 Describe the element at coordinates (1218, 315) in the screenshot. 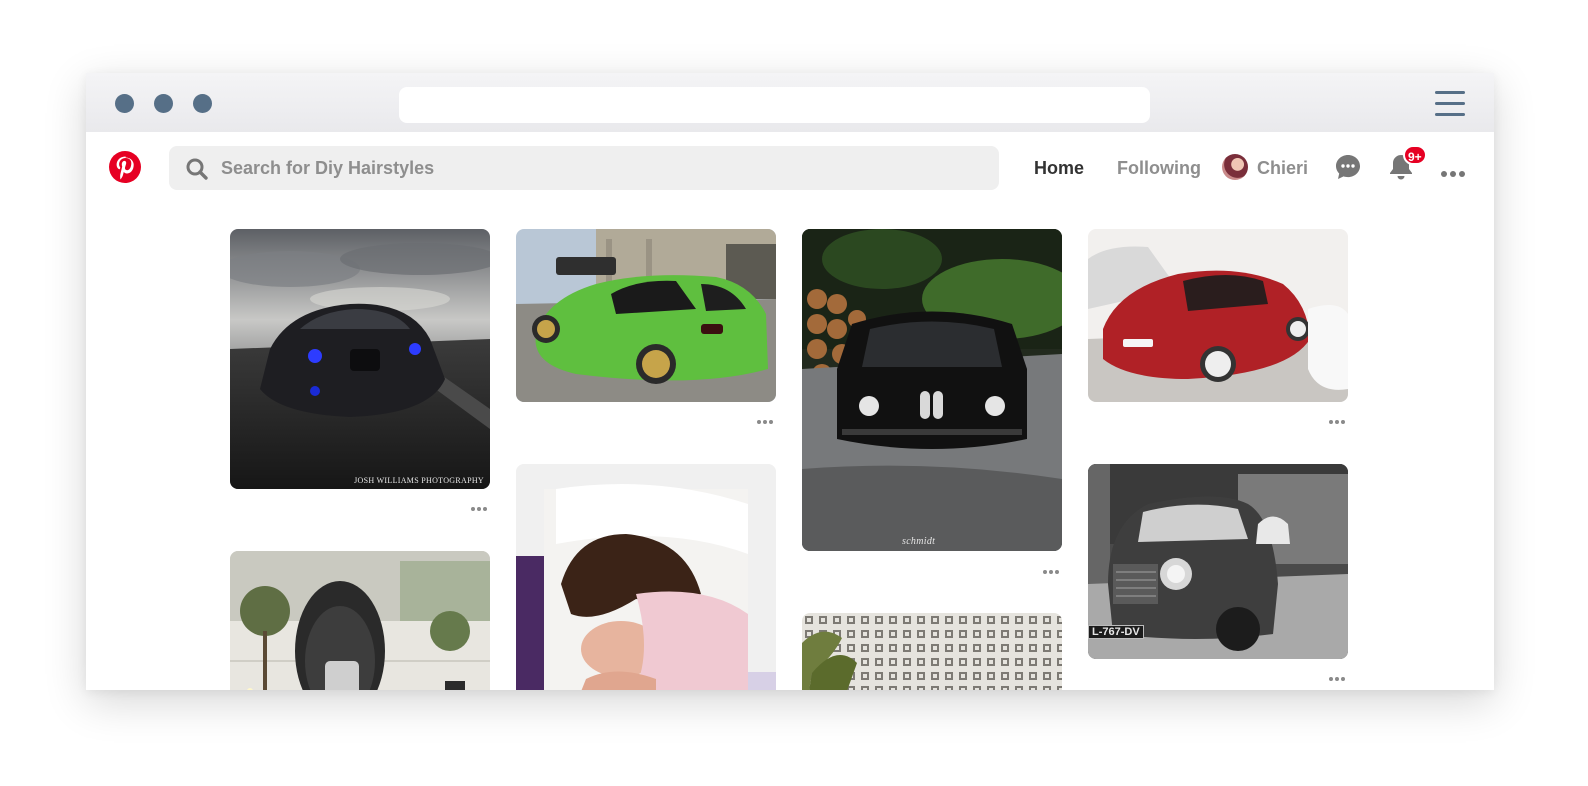

I see `pin-red-subaru-impreza` at that location.